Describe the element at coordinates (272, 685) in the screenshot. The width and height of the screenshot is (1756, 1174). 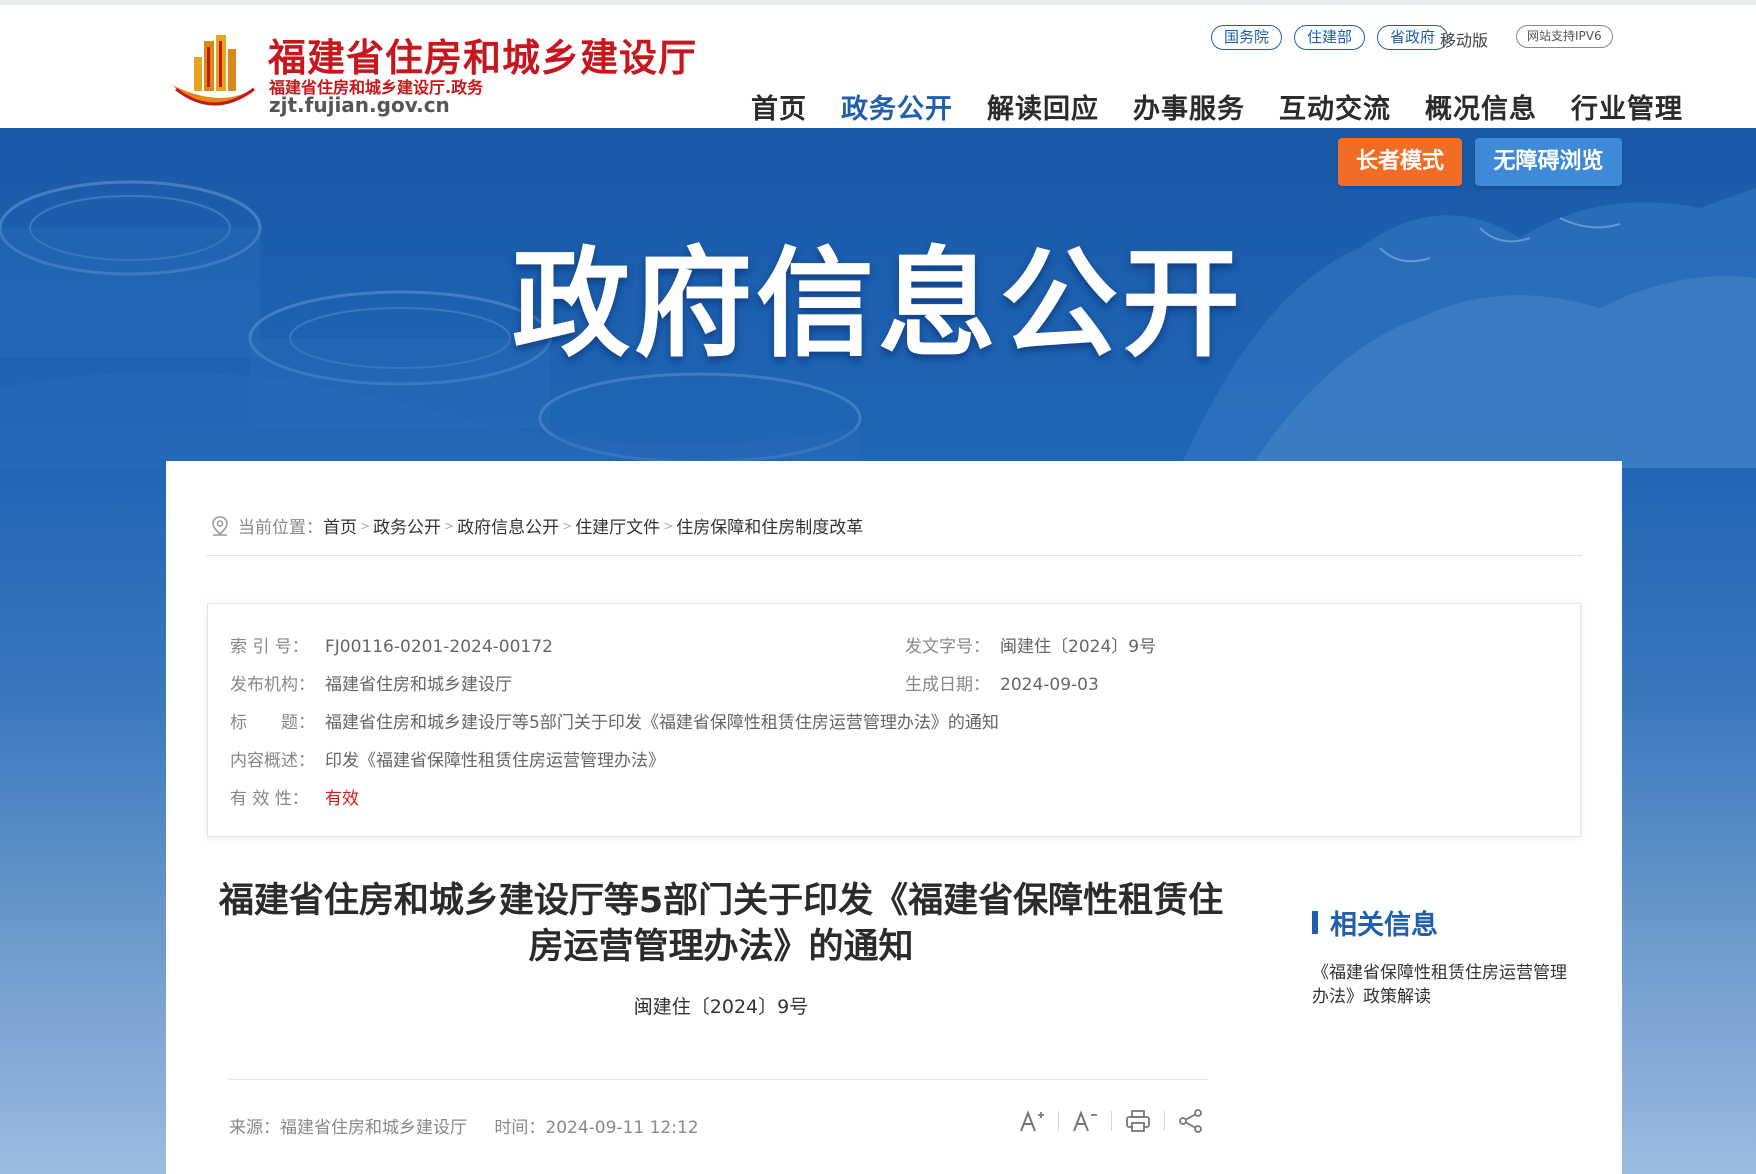
I see `meta-org-label: 发布机构：` at that location.